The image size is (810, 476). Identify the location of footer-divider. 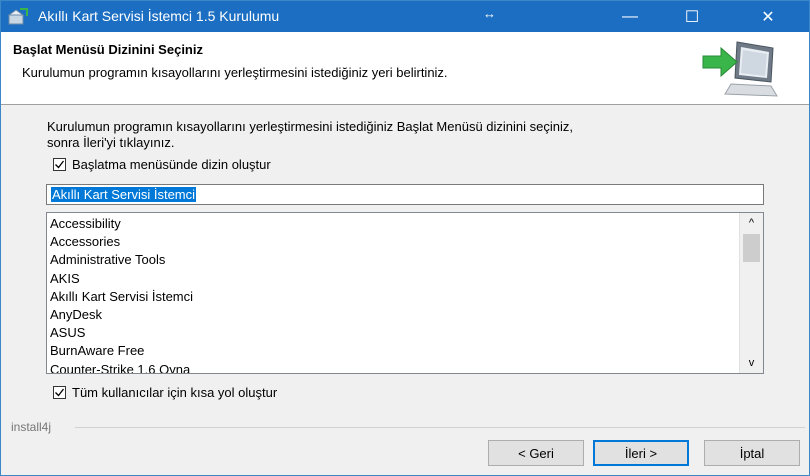
(440, 427).